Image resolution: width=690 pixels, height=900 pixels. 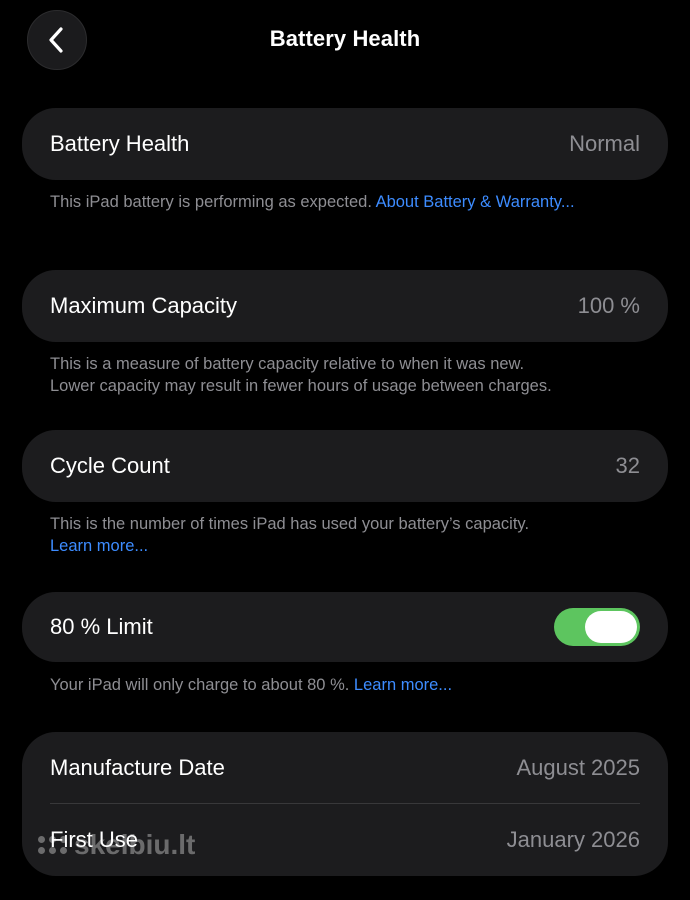 I want to click on cycle-count-label: Cycle Count, so click(x=110, y=465).